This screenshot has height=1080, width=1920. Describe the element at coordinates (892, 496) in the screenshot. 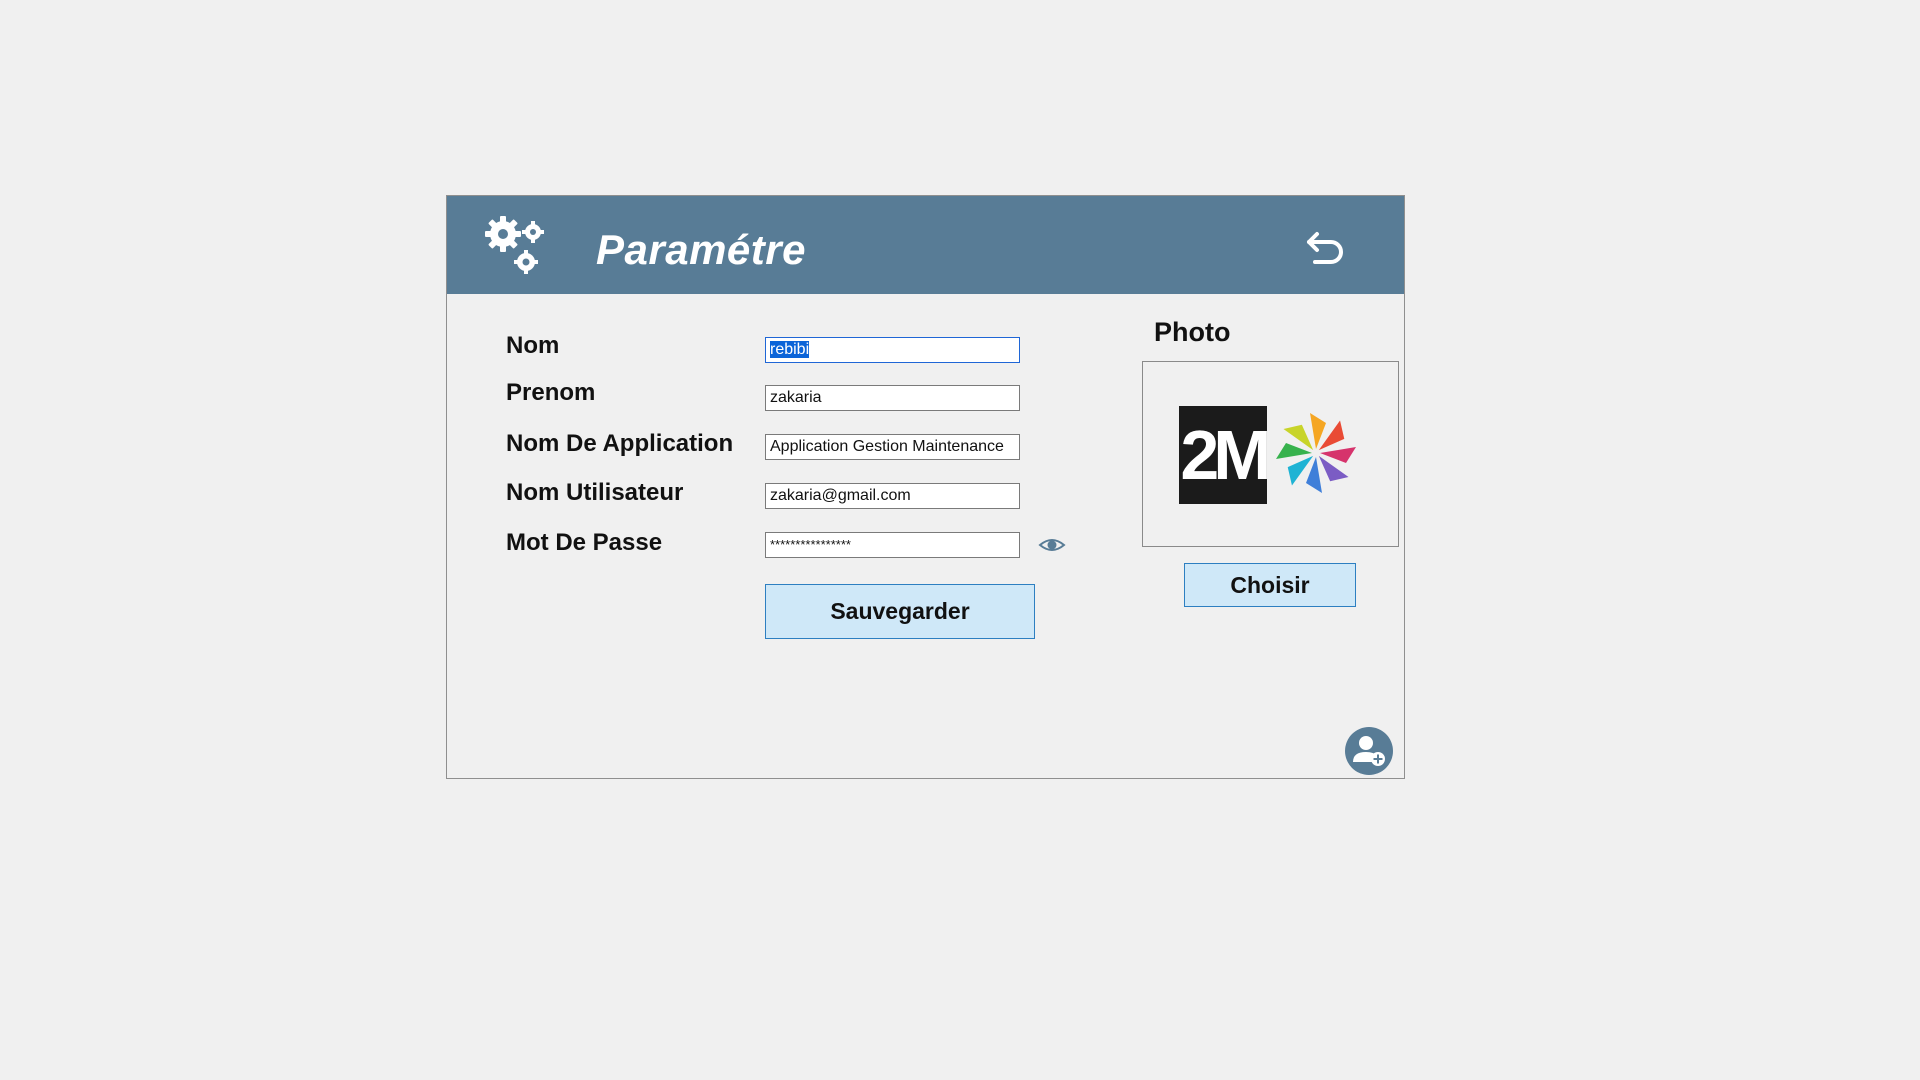

I see `username-input: zakaria@gmail.com` at that location.